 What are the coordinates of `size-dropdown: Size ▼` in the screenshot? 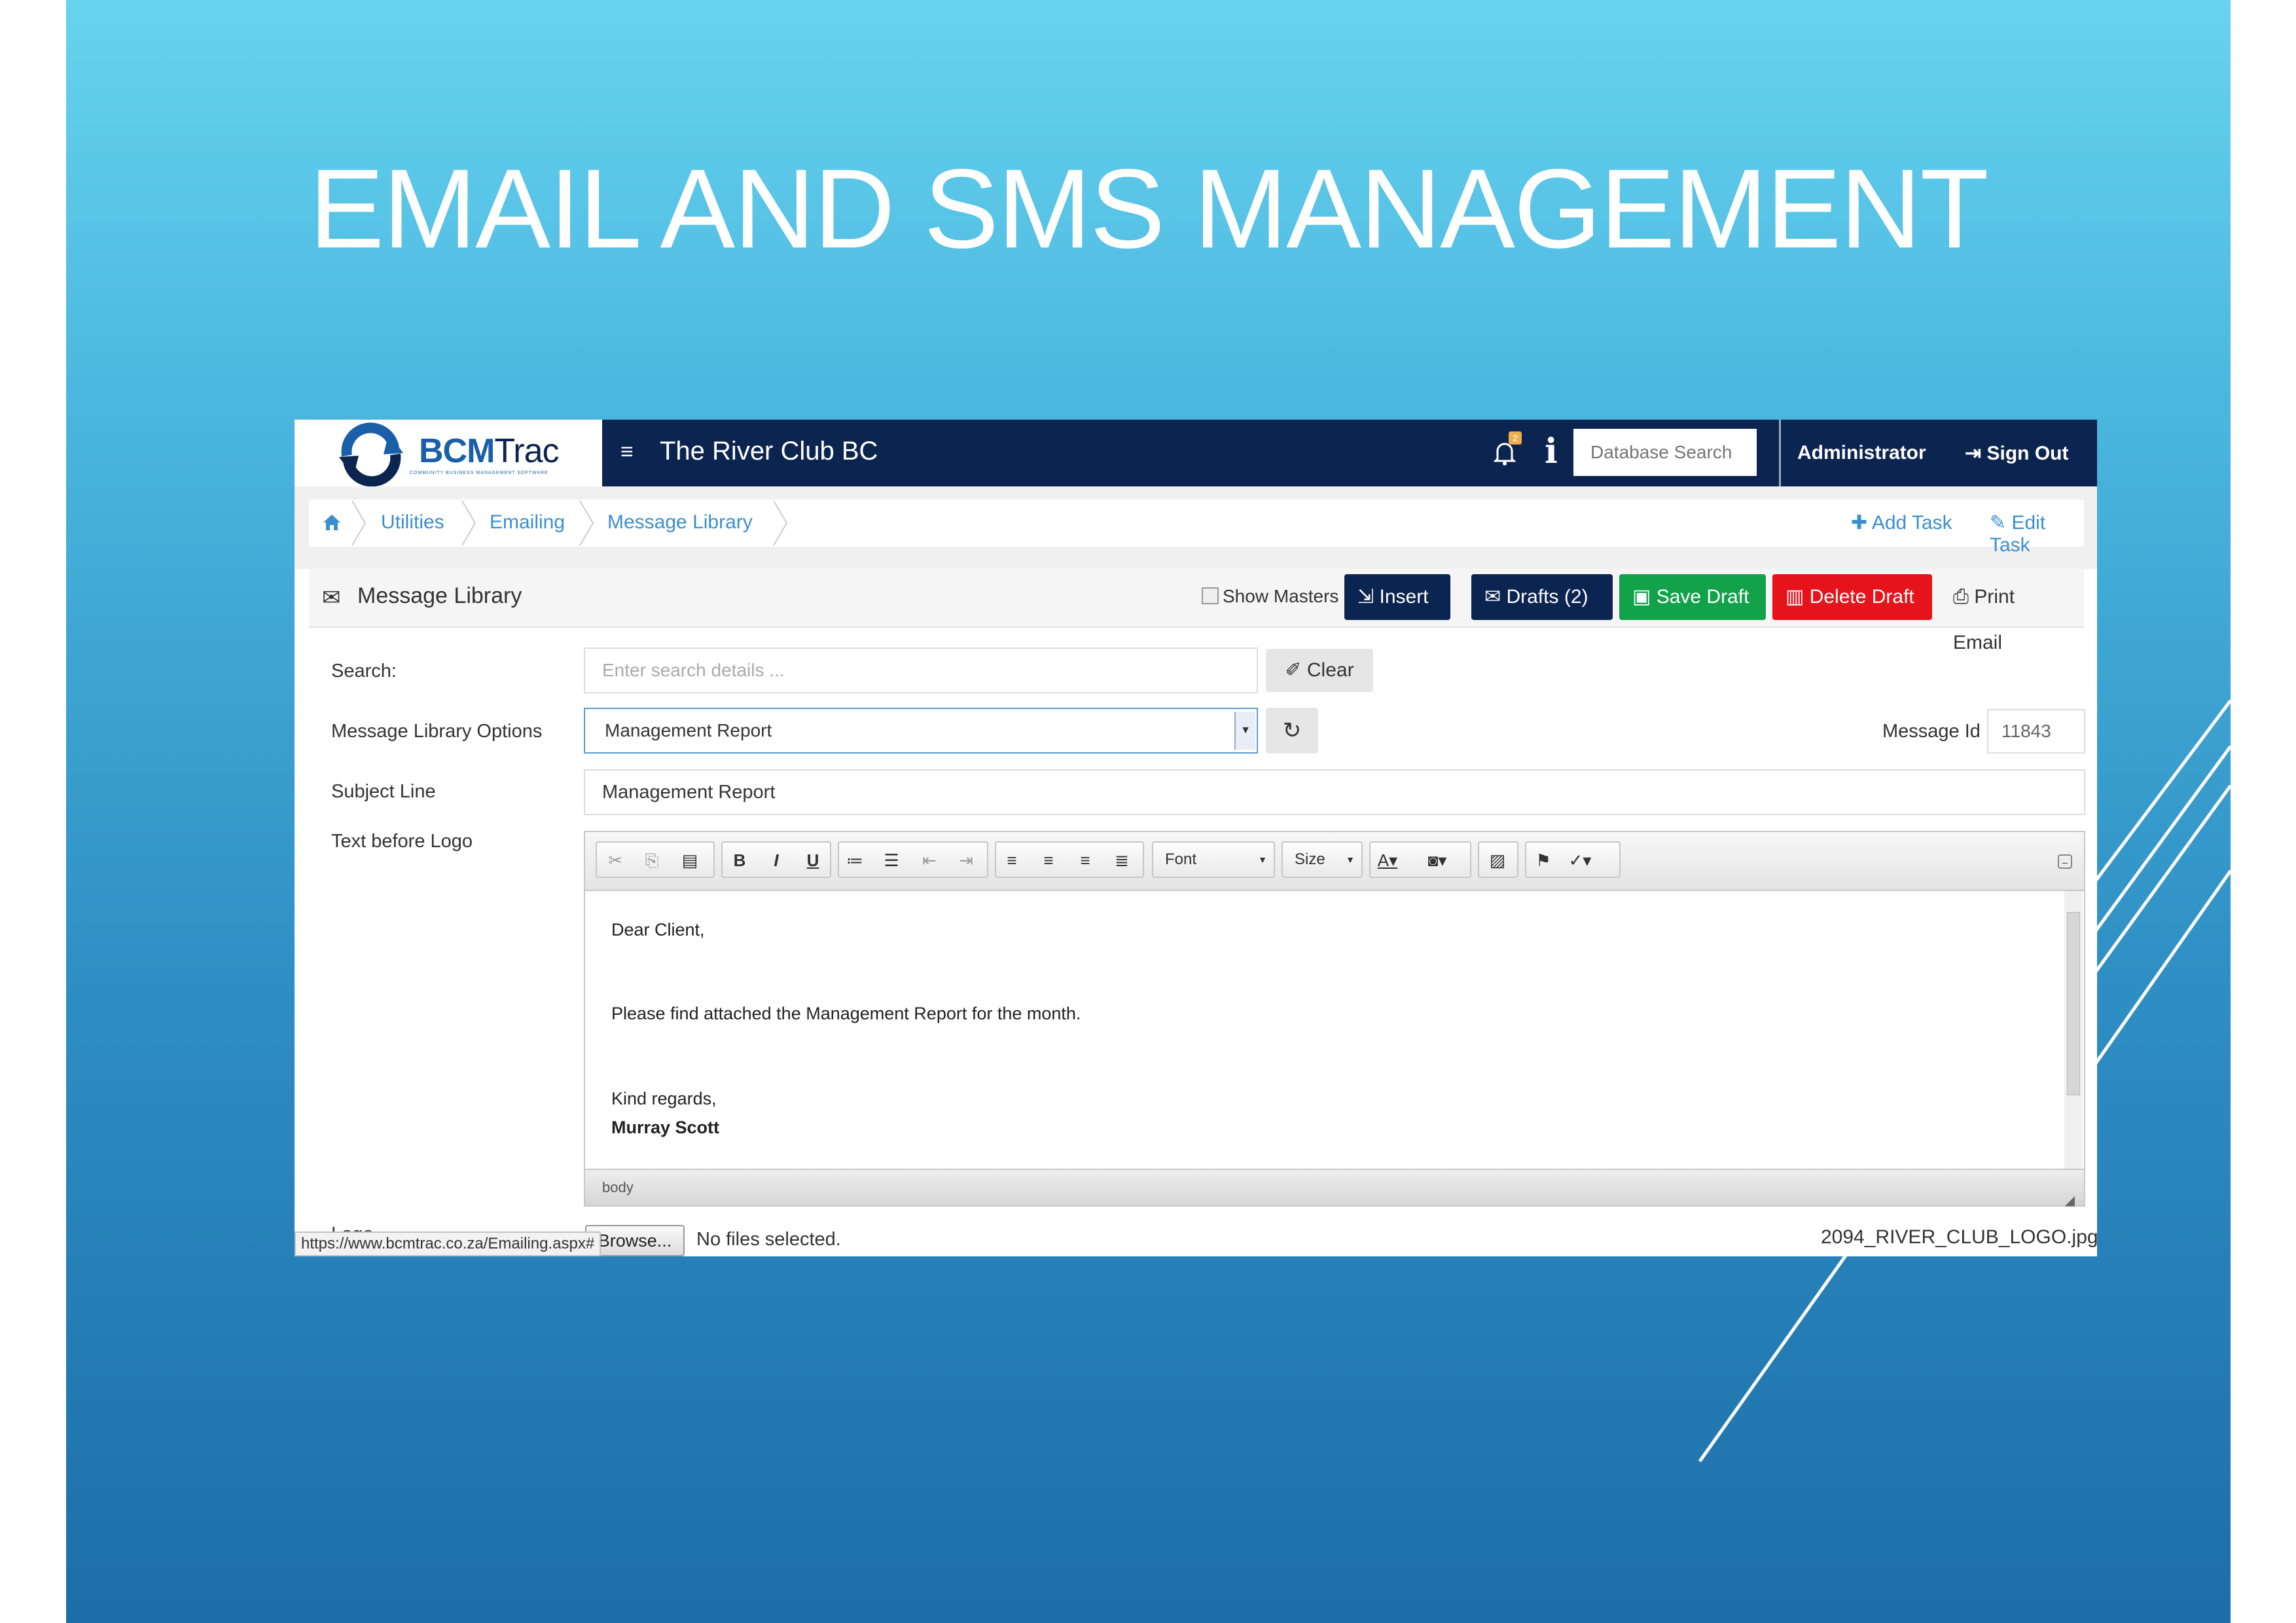 It's located at (1322, 859).